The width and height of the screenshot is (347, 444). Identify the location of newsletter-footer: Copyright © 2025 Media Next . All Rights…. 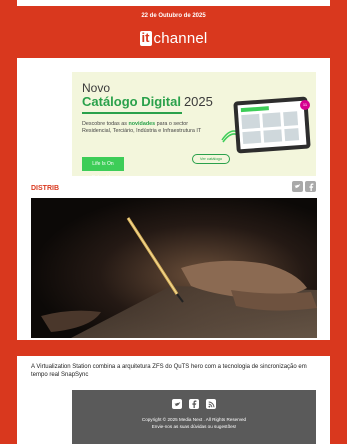
(194, 417).